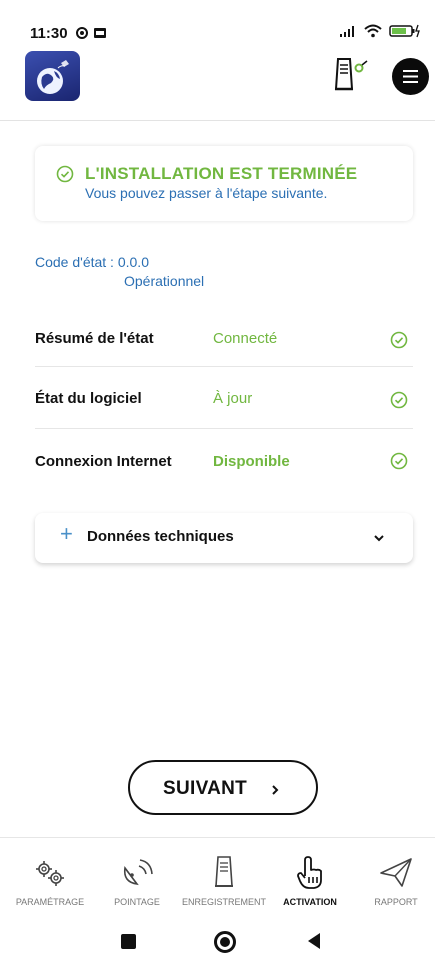  What do you see at coordinates (221, 173) in the screenshot?
I see `success-title: L'INSTALLATION EST TERMINÉE` at bounding box center [221, 173].